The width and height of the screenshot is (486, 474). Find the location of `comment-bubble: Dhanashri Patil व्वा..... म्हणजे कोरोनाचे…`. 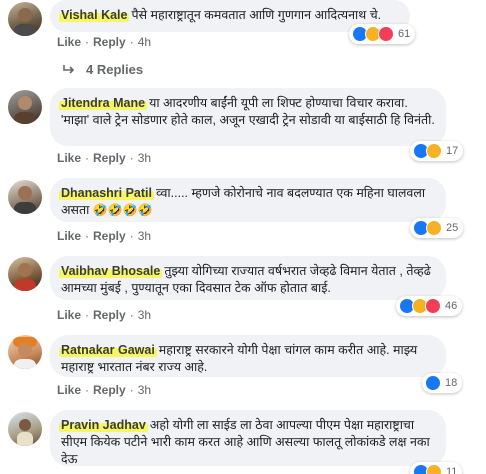

comment-bubble: Dhanashri Patil व्वा..... म्हणजे कोरोनाचे… is located at coordinates (248, 200).